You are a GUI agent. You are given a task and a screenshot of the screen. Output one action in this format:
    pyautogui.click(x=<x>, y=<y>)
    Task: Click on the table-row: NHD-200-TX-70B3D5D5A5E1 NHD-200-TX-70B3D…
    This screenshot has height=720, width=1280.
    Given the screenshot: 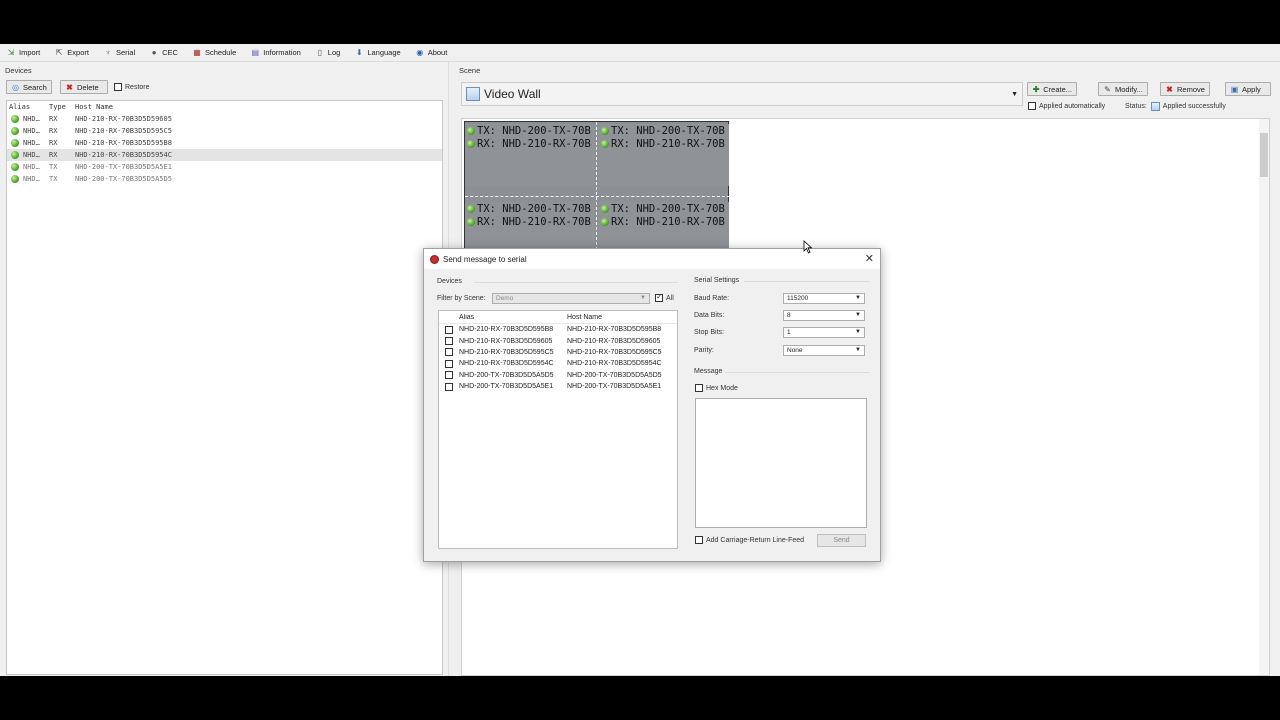 What is the action you would take?
    pyautogui.click(x=558, y=386)
    